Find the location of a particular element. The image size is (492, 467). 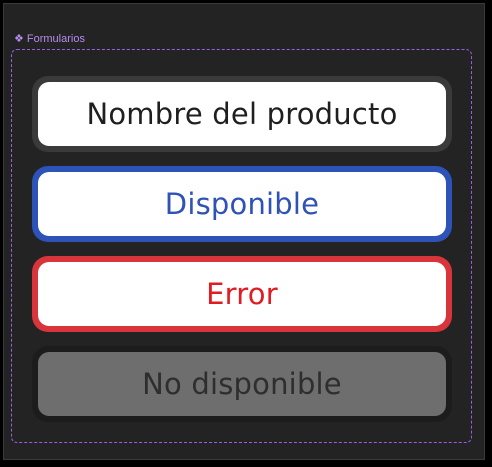

field-error-wrapper: Error is located at coordinates (242, 294).